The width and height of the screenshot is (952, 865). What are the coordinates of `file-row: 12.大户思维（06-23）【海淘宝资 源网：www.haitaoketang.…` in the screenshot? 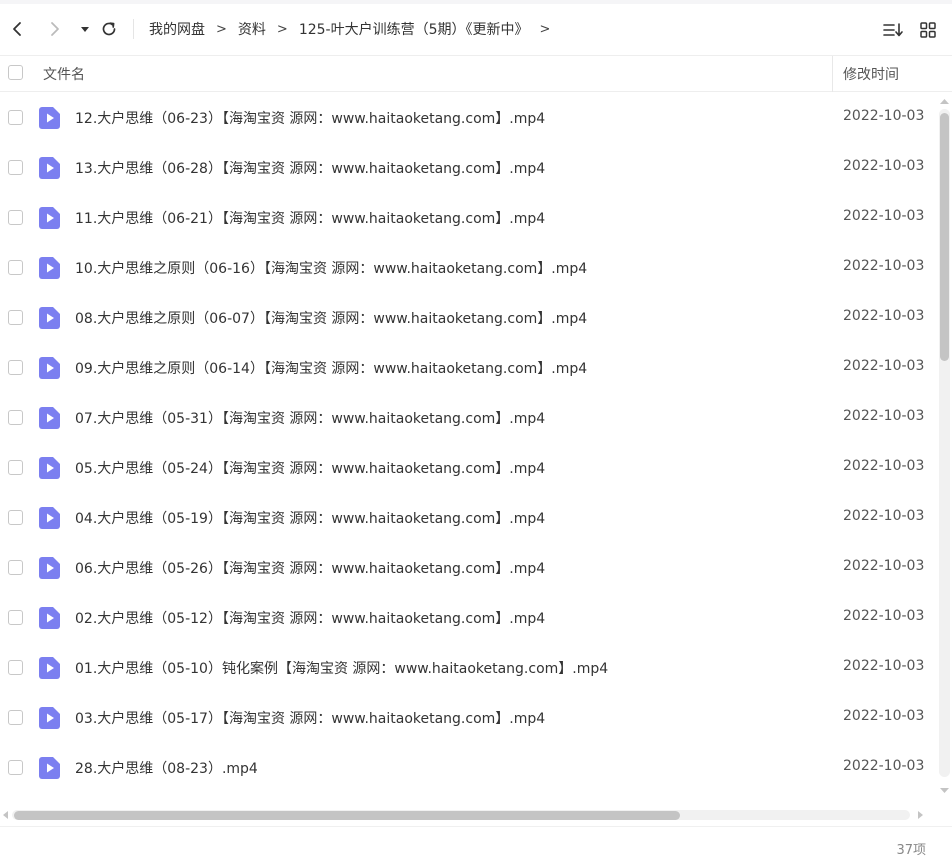 It's located at (469, 118).